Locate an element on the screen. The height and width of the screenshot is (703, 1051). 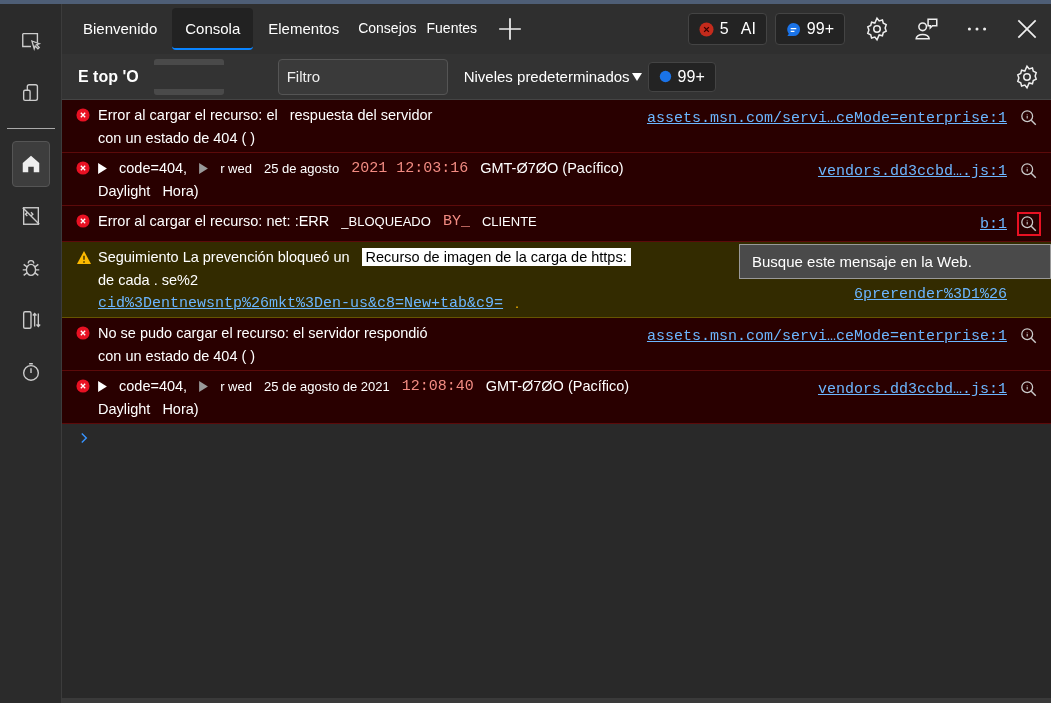
add-tab-icon is located at coordinates (510, 29).